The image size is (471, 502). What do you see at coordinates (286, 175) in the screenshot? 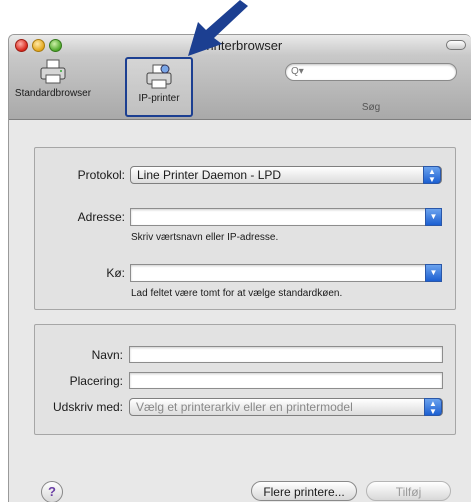
I see `protocol-popup: Line Printer Daemon - LPD ▲ ▼` at bounding box center [286, 175].